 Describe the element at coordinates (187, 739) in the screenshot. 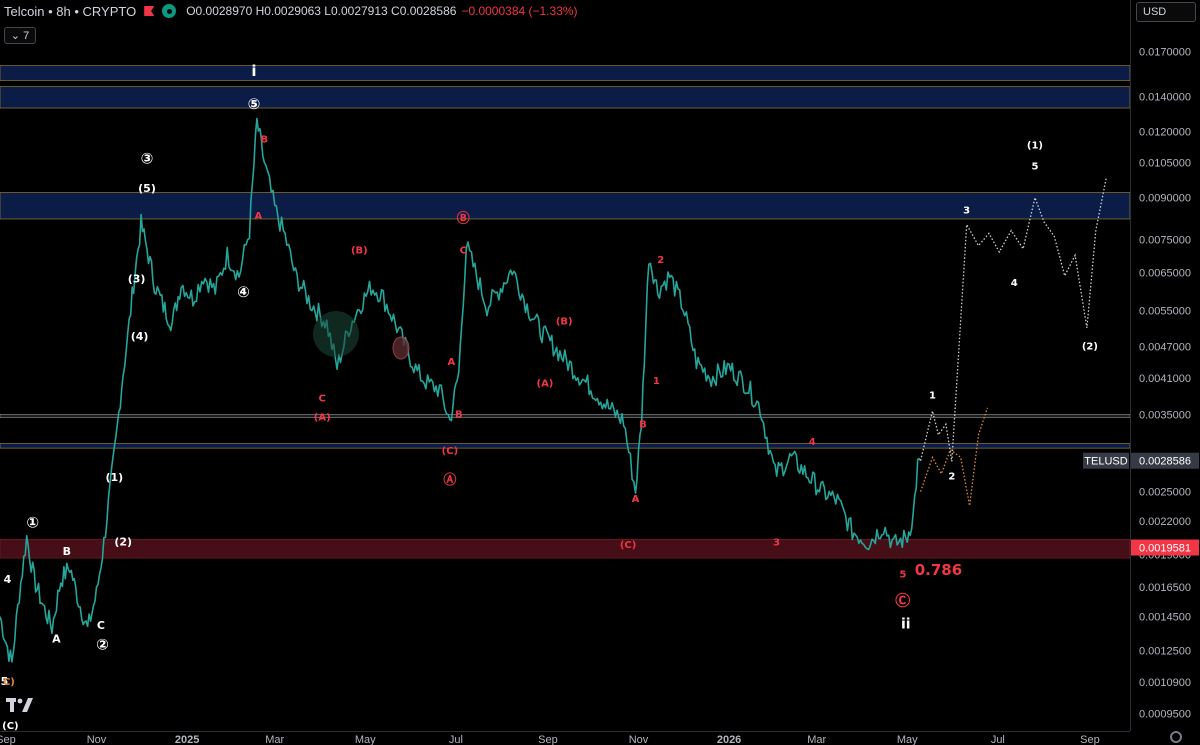

I see `time-tick-label: 2025` at that location.